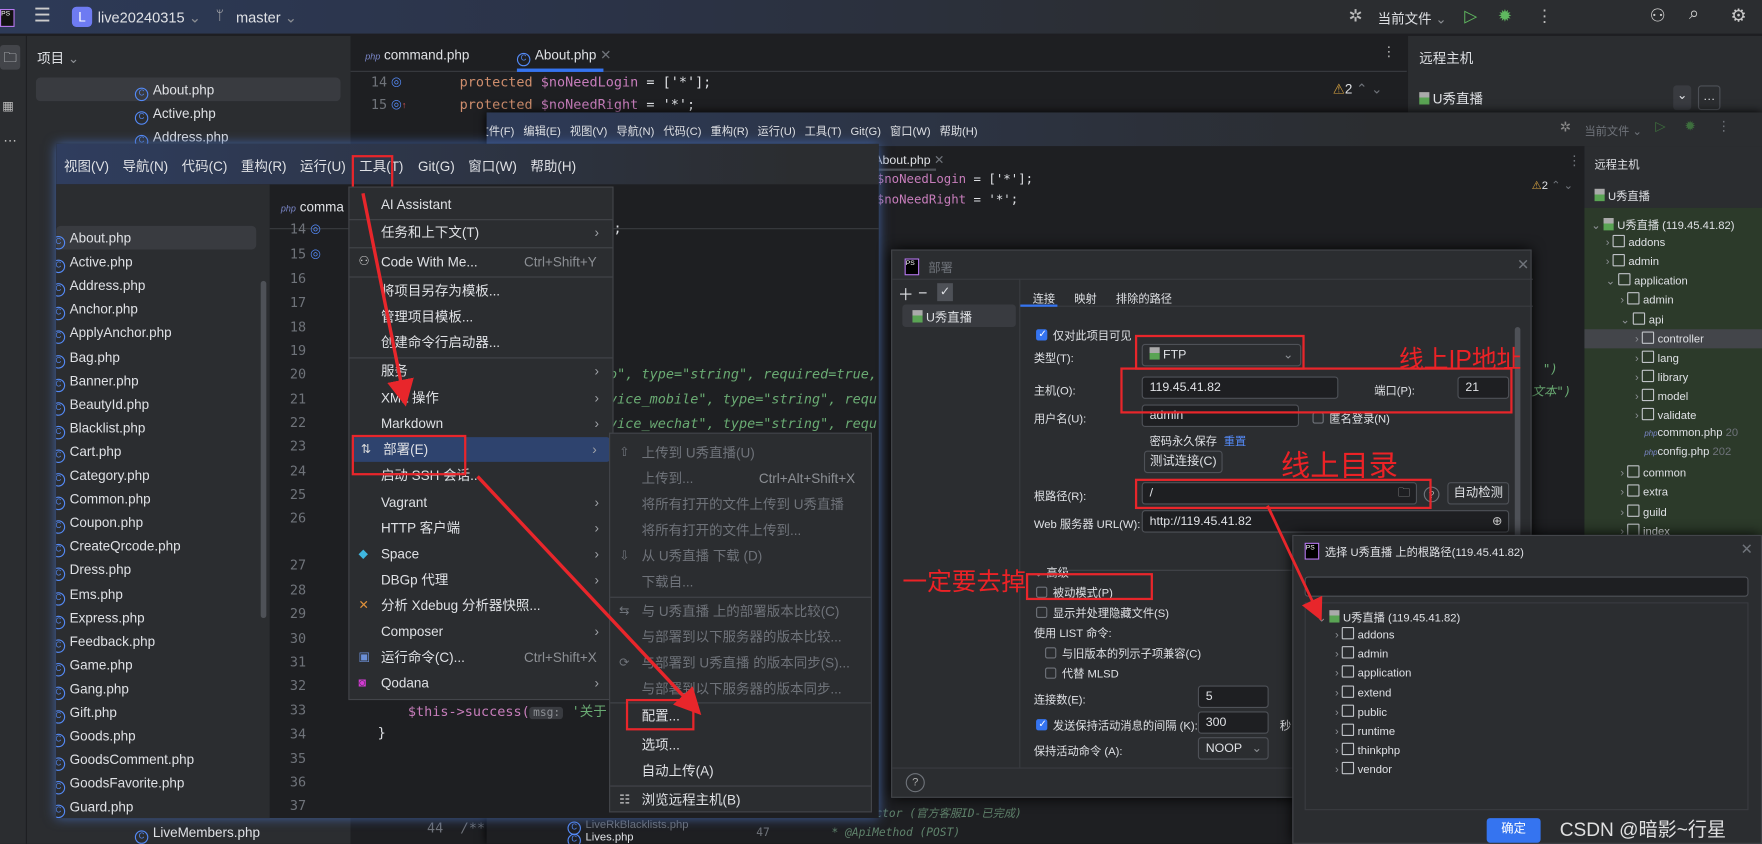 This screenshot has width=1762, height=844. What do you see at coordinates (1361, 711) in the screenshot?
I see `tree-folder-node: › public` at bounding box center [1361, 711].